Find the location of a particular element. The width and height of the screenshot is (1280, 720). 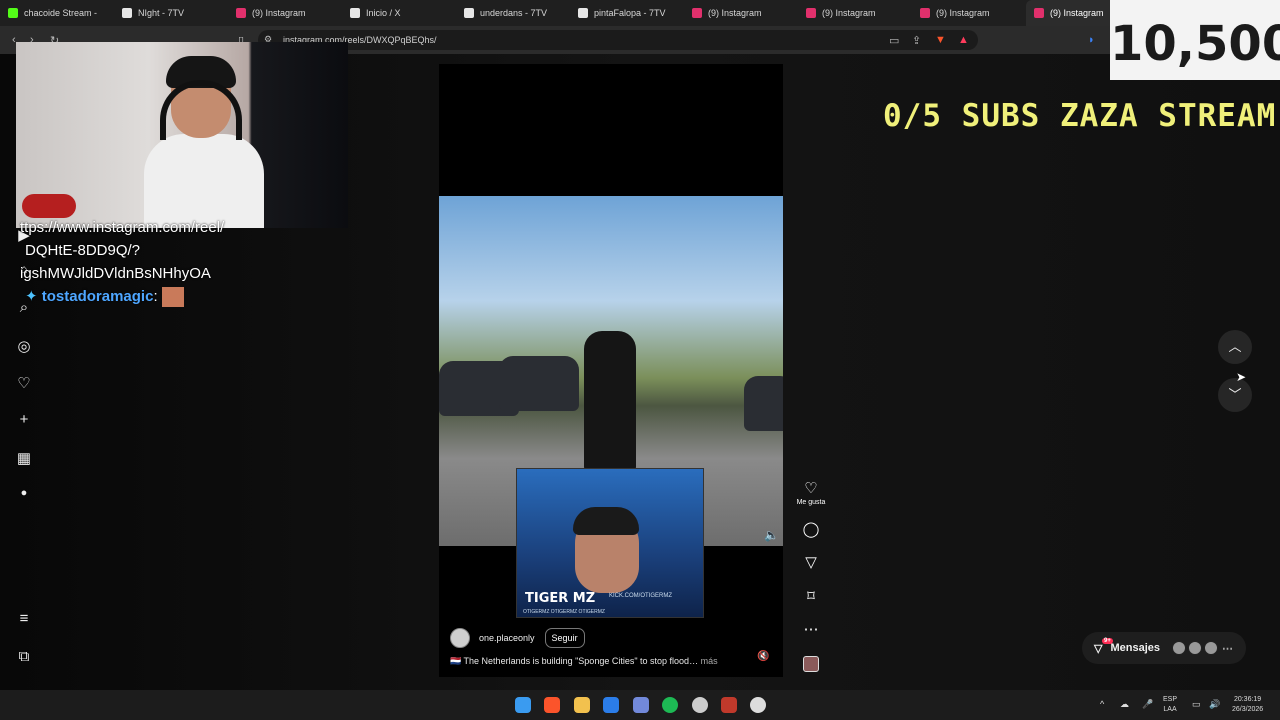

lang-code: ESP is located at coordinates (1170, 699).